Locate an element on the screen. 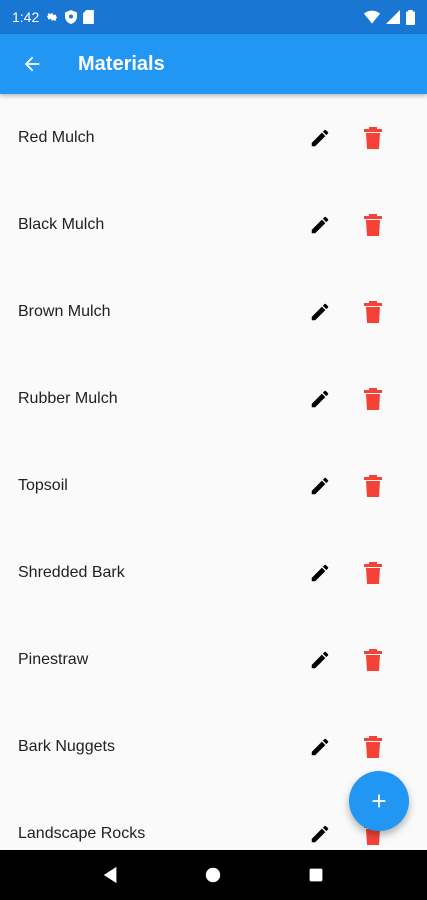 The height and width of the screenshot is (900, 427). nav-home-button is located at coordinates (213, 875).